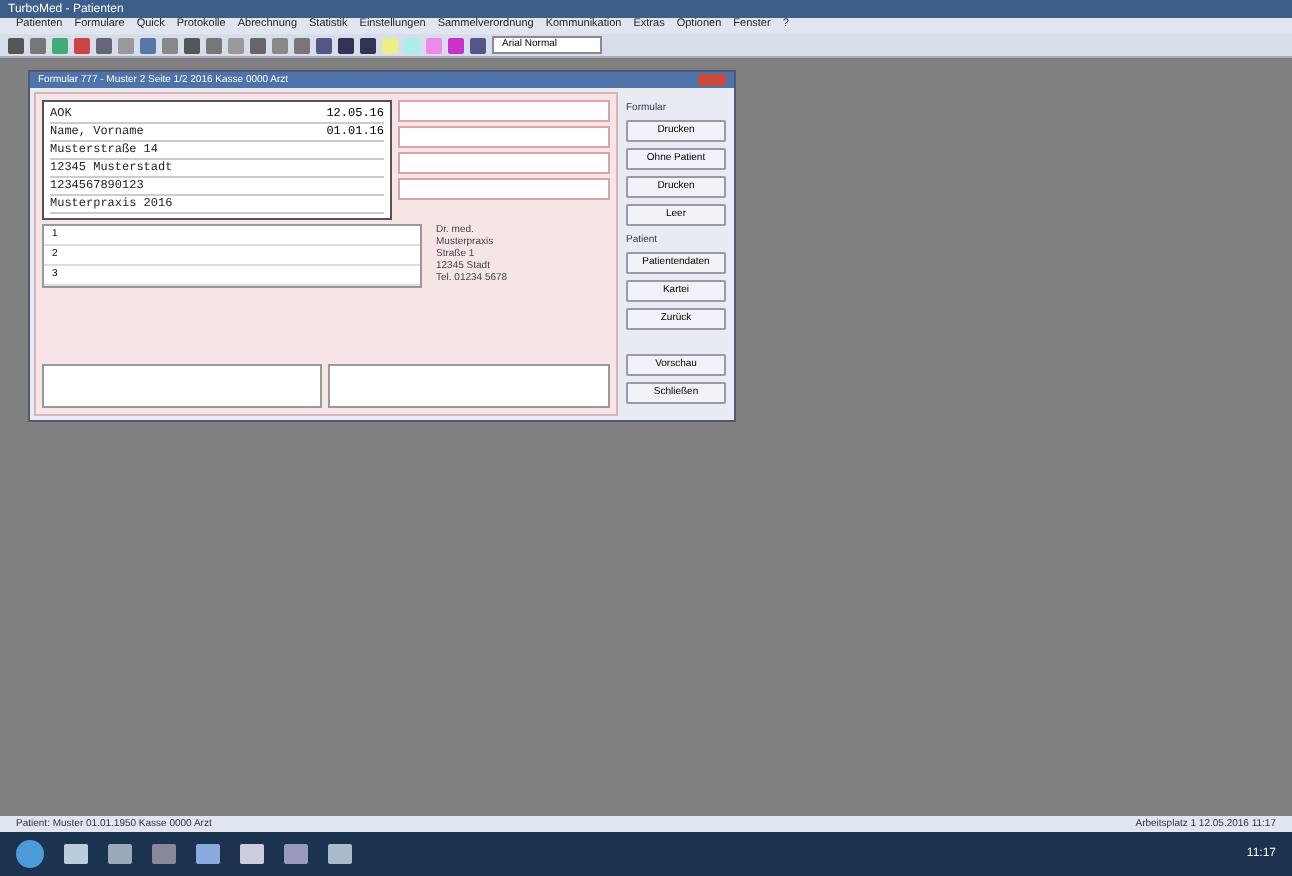 Image resolution: width=1292 pixels, height=876 pixels. Describe the element at coordinates (182, 386) in the screenshot. I see `signature-field` at that location.